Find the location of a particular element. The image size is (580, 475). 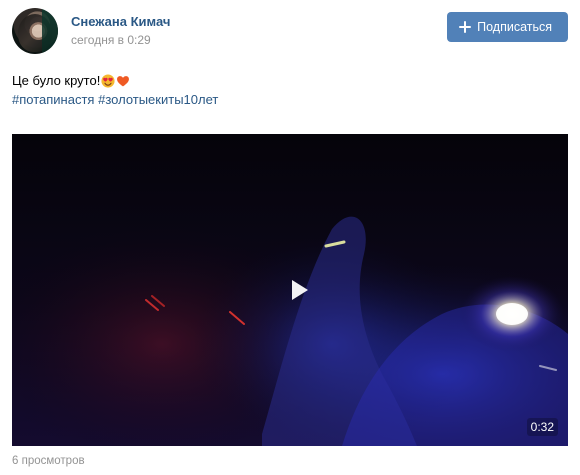

play-icon is located at coordinates (300, 290).